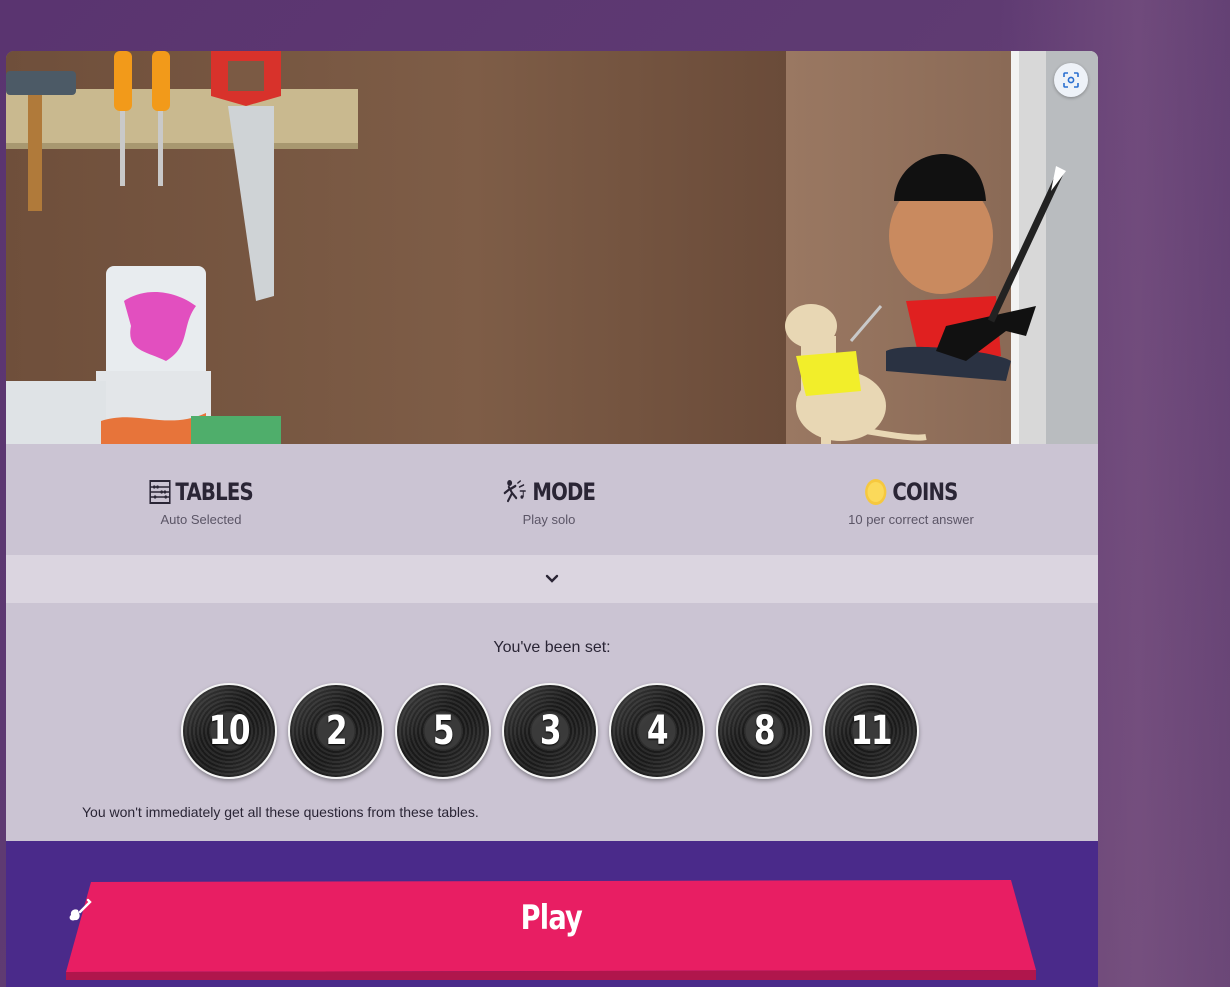 The image size is (1230, 987). I want to click on table-record: 5, so click(443, 731).